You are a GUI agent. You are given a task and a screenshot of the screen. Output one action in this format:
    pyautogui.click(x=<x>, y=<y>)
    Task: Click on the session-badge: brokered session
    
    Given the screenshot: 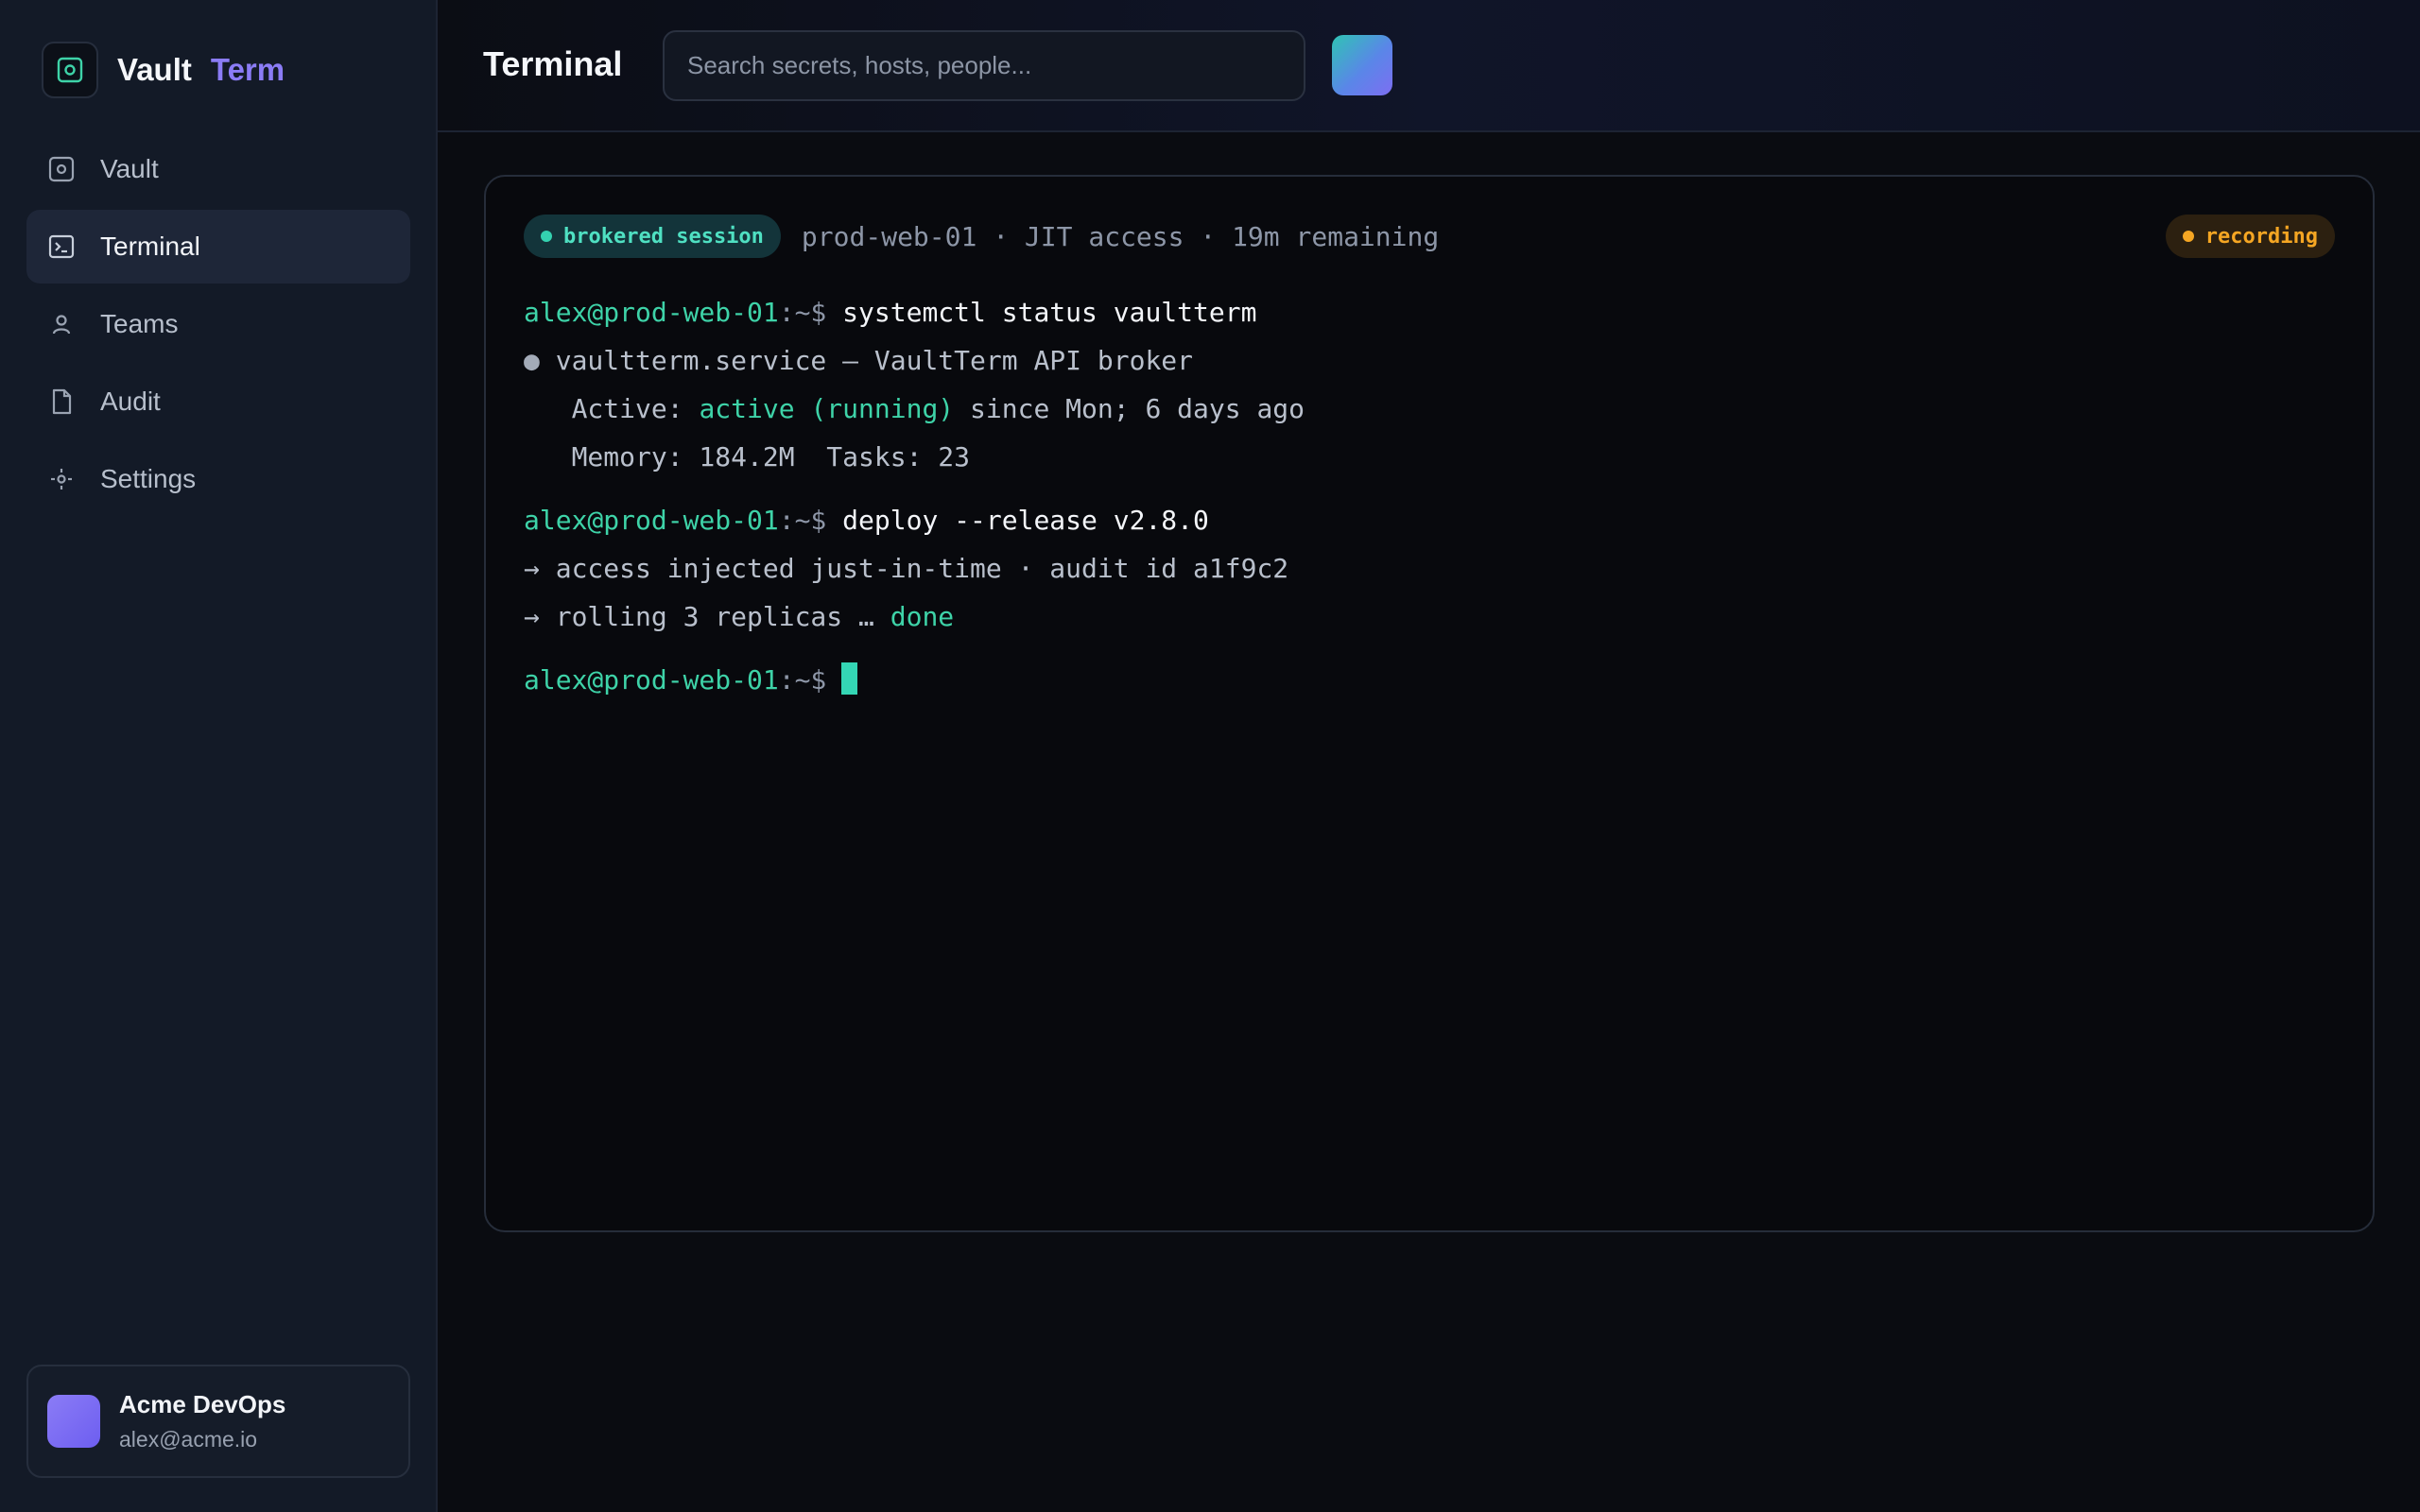 What is the action you would take?
    pyautogui.click(x=653, y=236)
    